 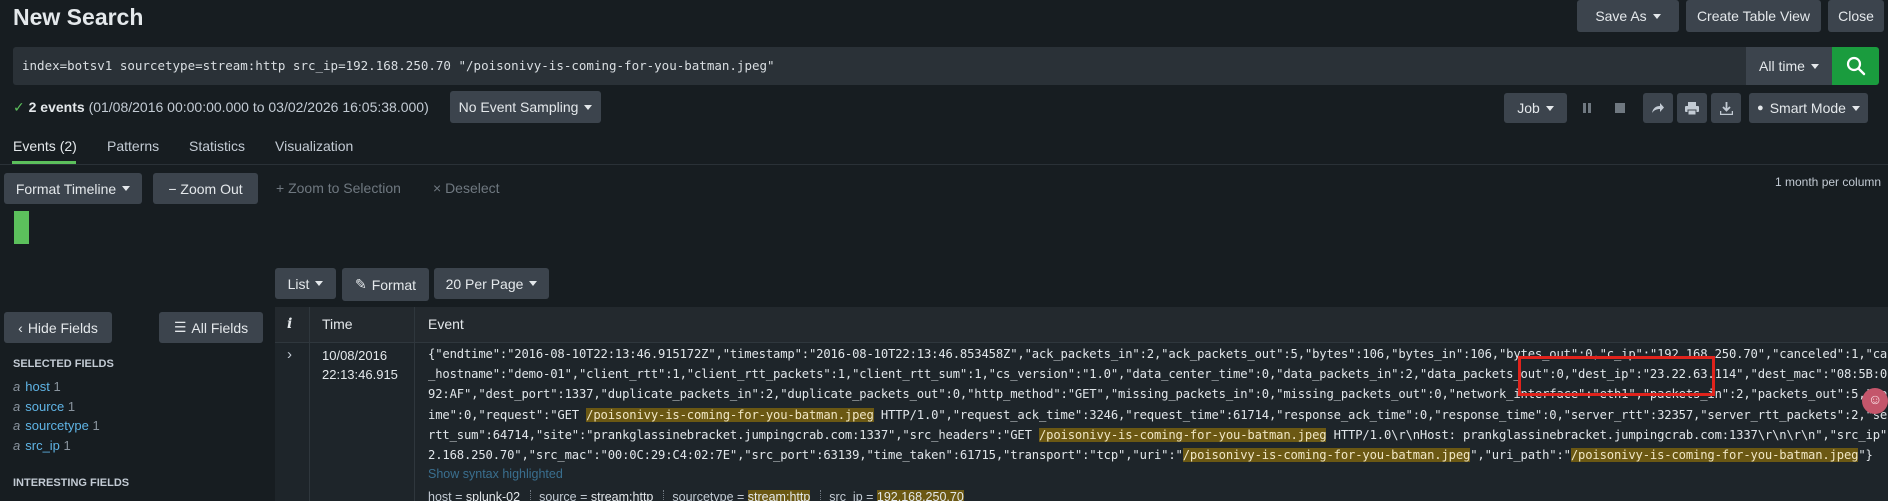 I want to click on expand-event-icon: ›, so click(x=289, y=354).